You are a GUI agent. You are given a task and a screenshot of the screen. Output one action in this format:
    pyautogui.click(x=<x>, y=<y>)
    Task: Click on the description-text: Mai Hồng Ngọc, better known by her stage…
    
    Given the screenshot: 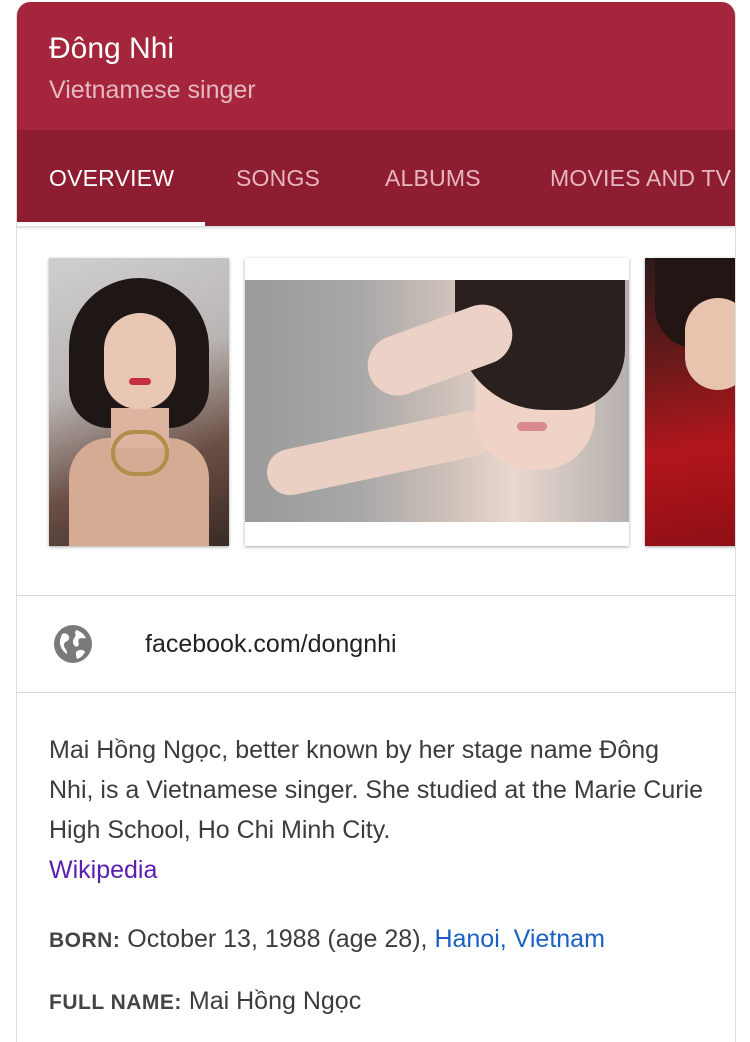 What is the action you would take?
    pyautogui.click(x=376, y=790)
    